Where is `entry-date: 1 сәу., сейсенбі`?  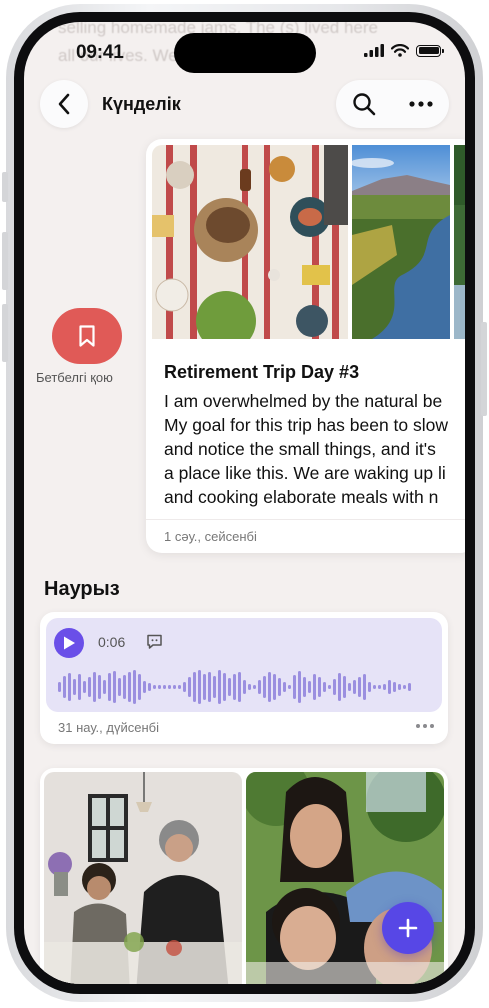
entry-date: 1 сәу., сейсенбі is located at coordinates (210, 536).